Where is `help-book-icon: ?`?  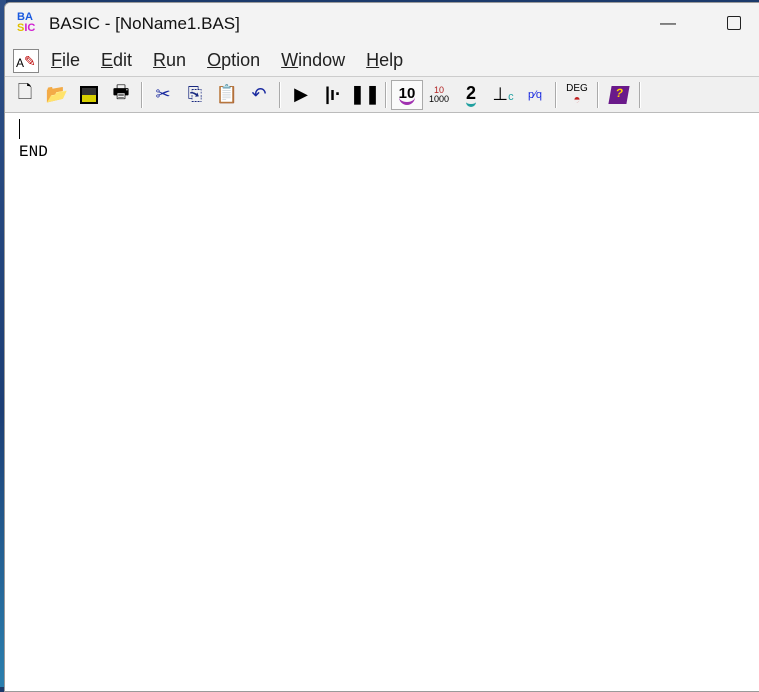
help-book-icon: ? is located at coordinates (619, 94).